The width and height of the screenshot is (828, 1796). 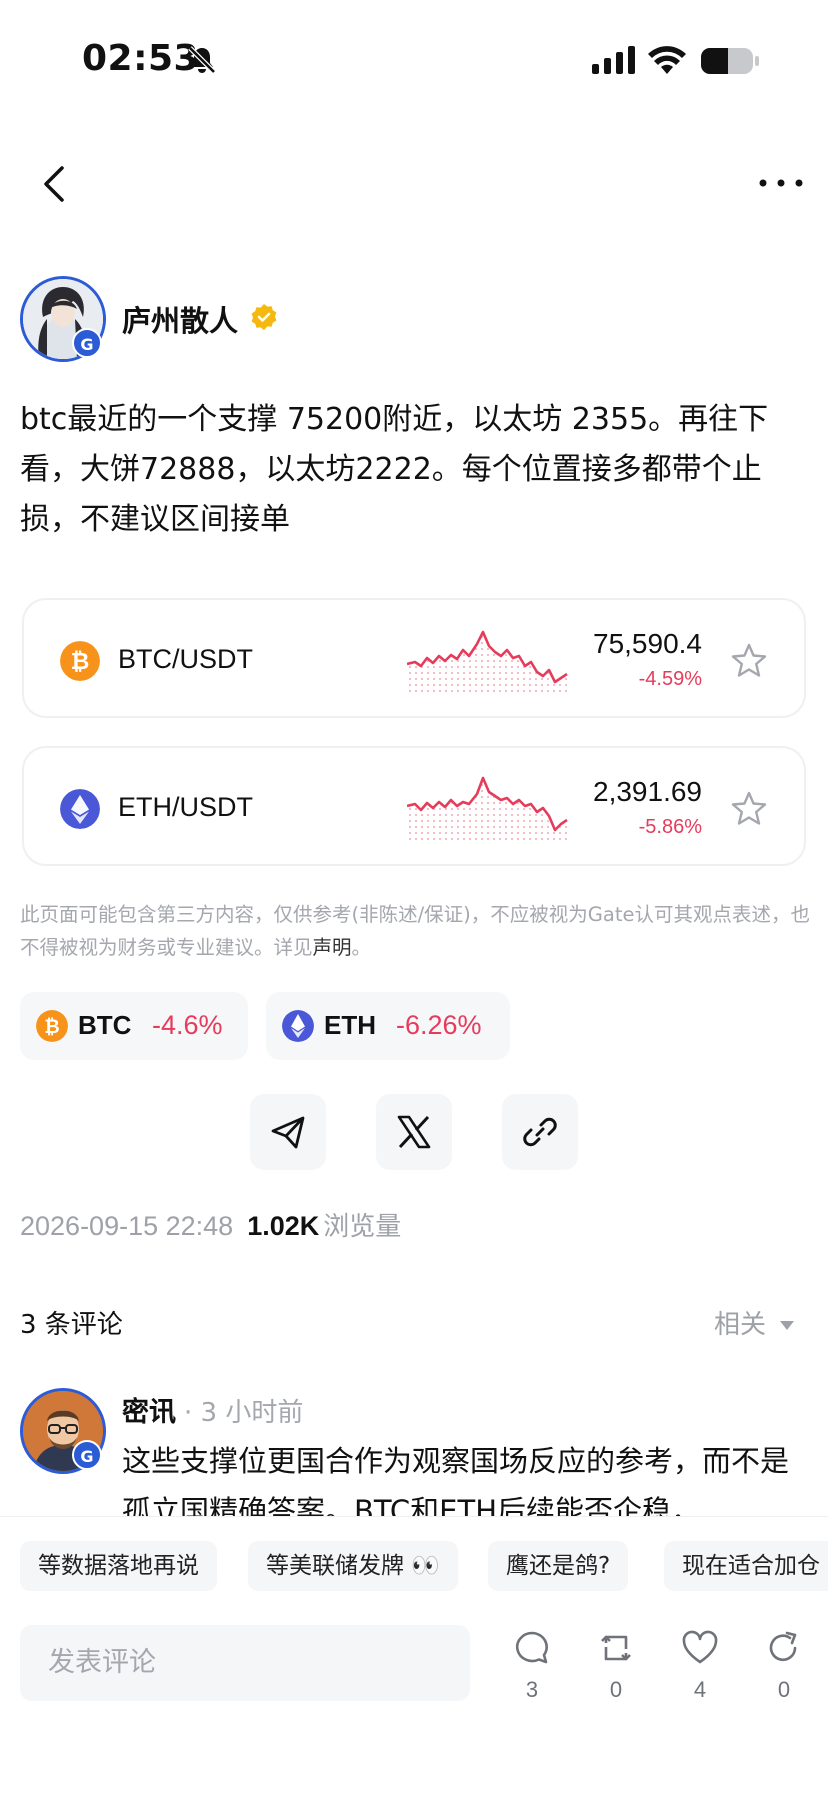 I want to click on ticker-symbol: ETH, so click(x=350, y=1025).